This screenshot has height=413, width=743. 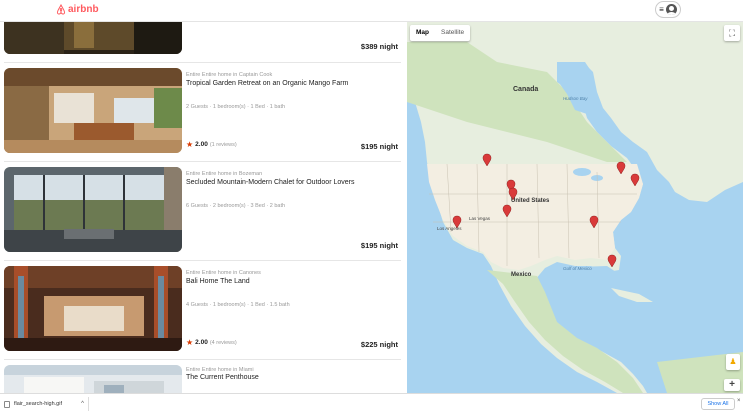 I want to click on listing-price: $389 night, so click(x=379, y=46).